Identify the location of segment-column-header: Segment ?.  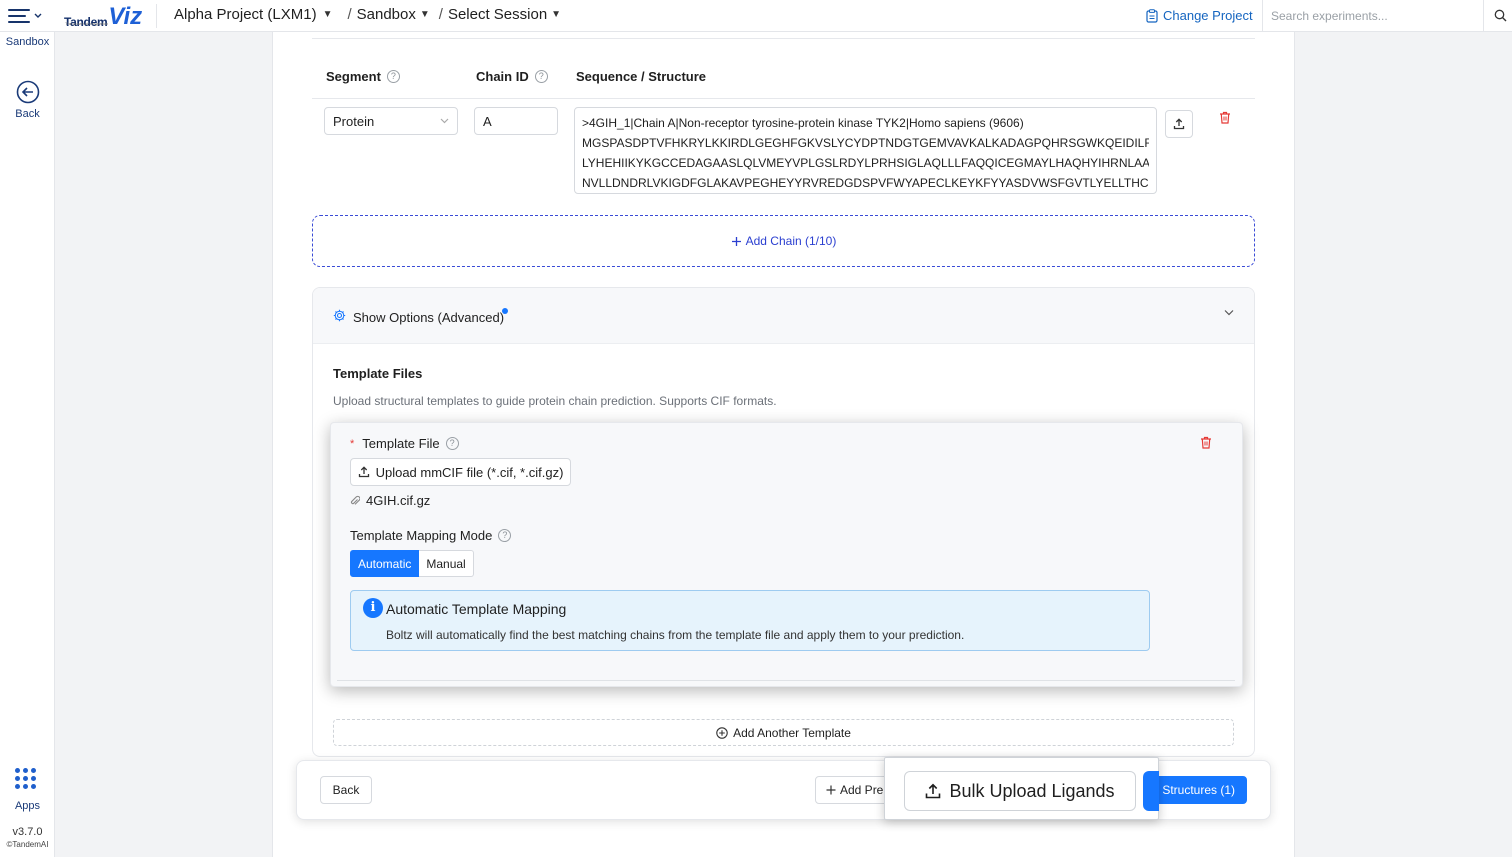
(363, 76).